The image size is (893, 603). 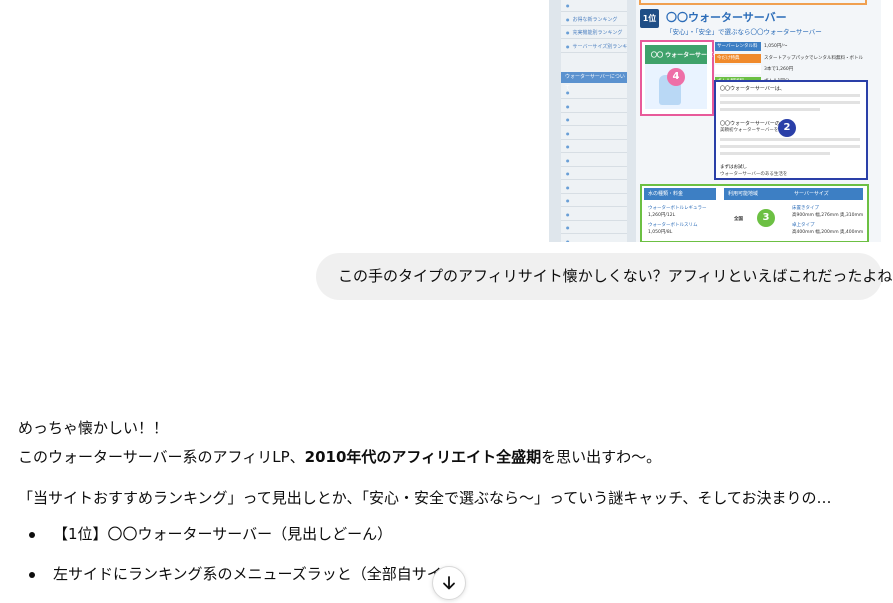 What do you see at coordinates (754, 174) in the screenshot?
I see `desc-end2: ウォーターサーバーのある生活を` at bounding box center [754, 174].